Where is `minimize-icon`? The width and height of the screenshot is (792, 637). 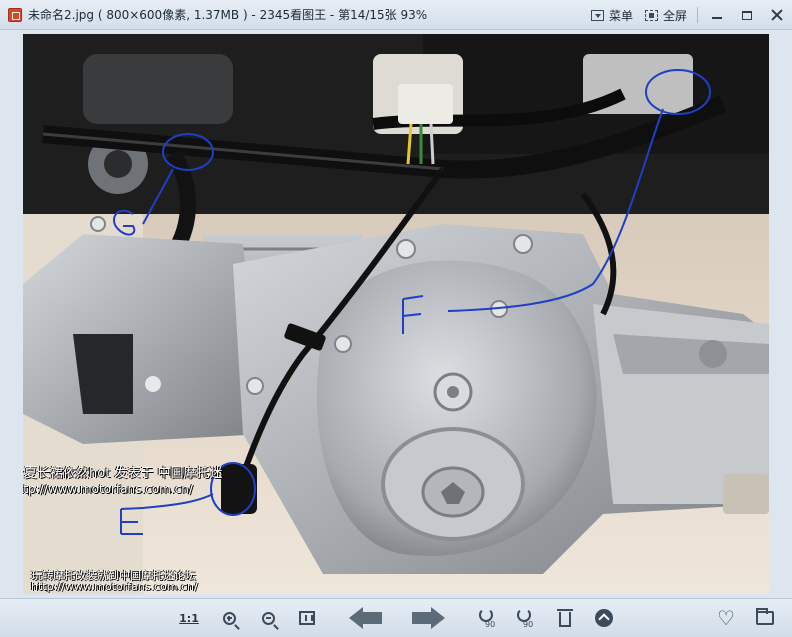 minimize-icon is located at coordinates (717, 18).